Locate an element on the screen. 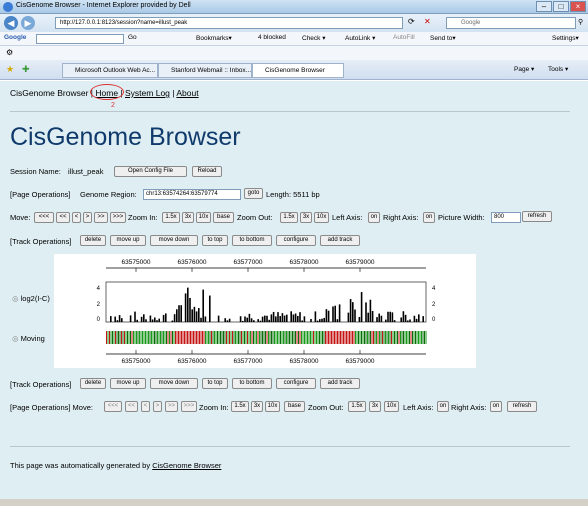 Image resolution: width=588 pixels, height=506 pixels. move-left-more-button-bottom: << is located at coordinates (131, 406).